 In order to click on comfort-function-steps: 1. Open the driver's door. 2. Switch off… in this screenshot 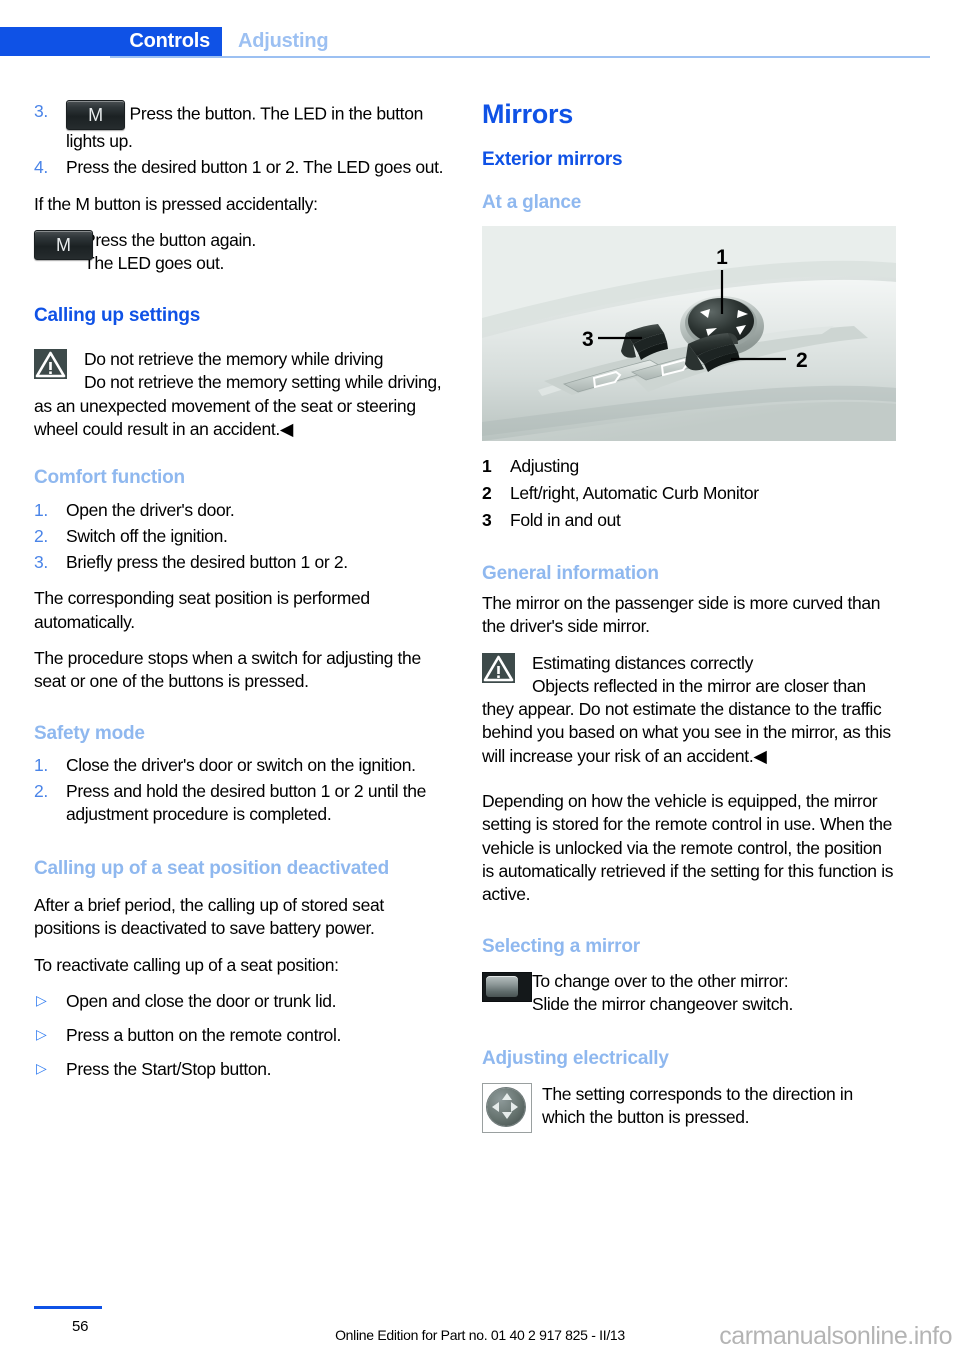, I will do `click(242, 537)`.